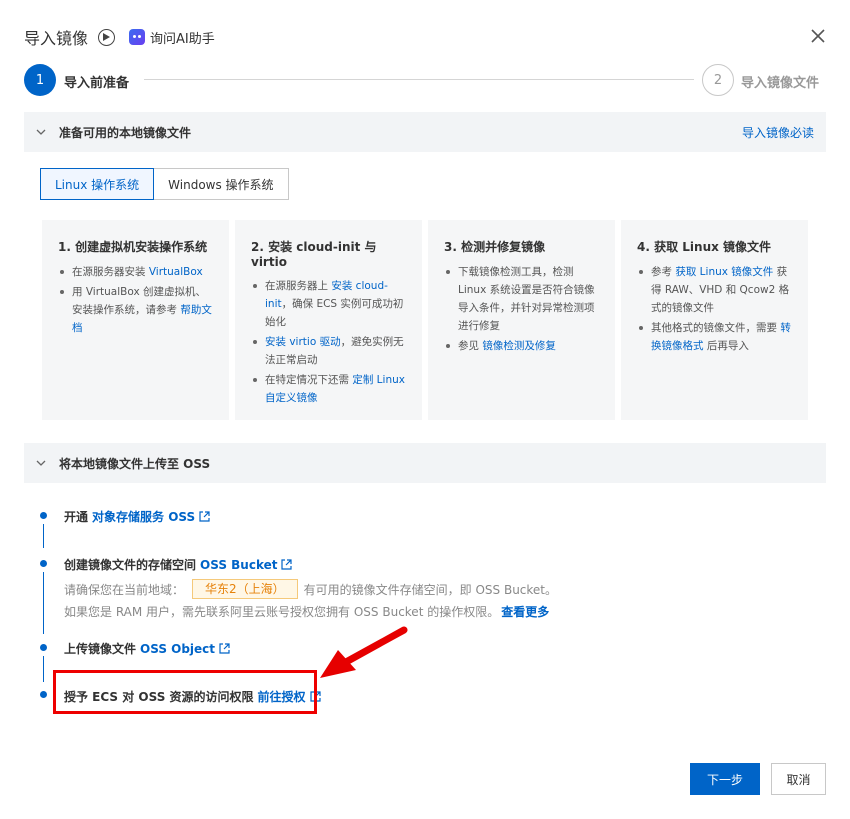 The height and width of the screenshot is (819, 850). Describe the element at coordinates (176, 272) in the screenshot. I see `virtualbox-link: VirtualBox` at that location.